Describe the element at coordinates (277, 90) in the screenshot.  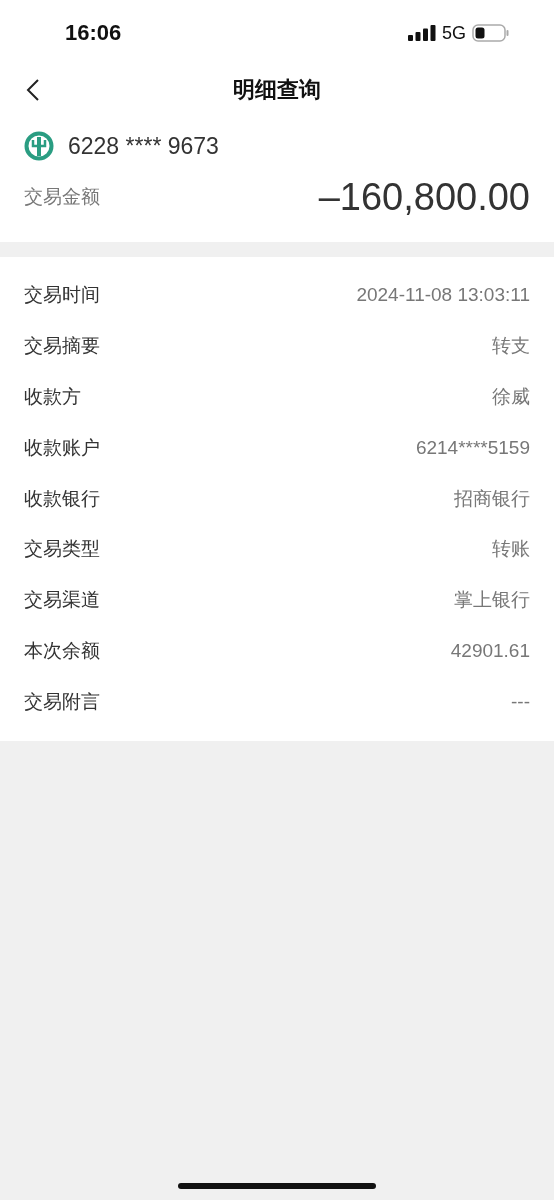
I see `page-title: 明细查询` at that location.